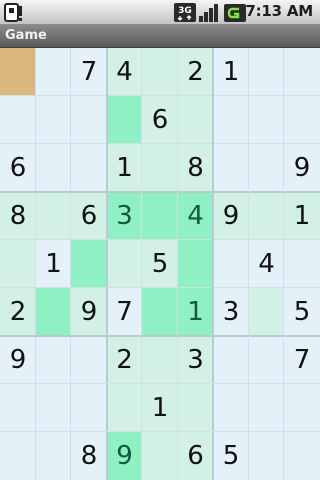 The image size is (320, 480). Describe the element at coordinates (160, 12) in the screenshot. I see `status-bar: 3G 7:13 AM` at that location.